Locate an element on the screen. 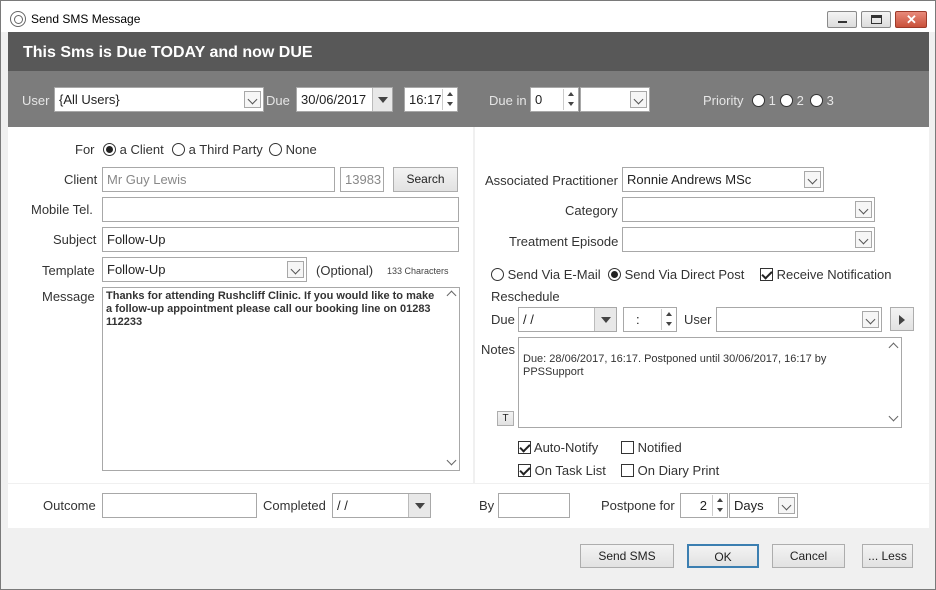 This screenshot has height=590, width=936. priority-option-label: 1 is located at coordinates (772, 100).